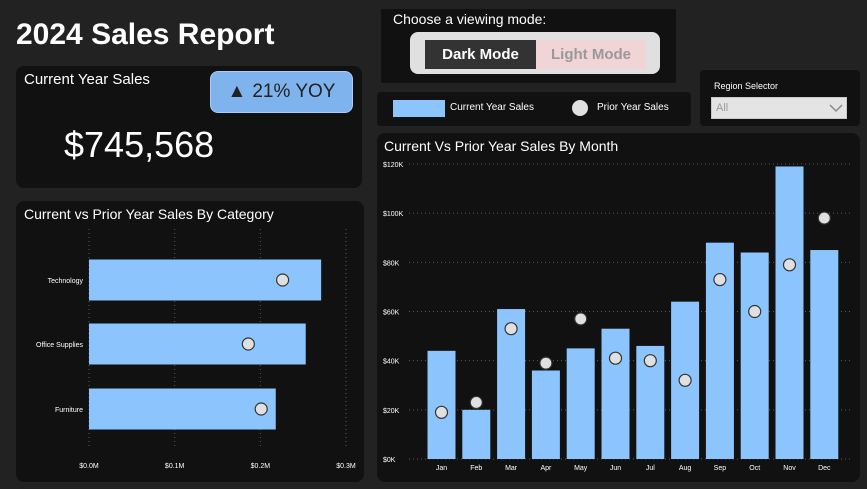  Describe the element at coordinates (391, 411) in the screenshot. I see `y-tick-label: $20K` at that location.